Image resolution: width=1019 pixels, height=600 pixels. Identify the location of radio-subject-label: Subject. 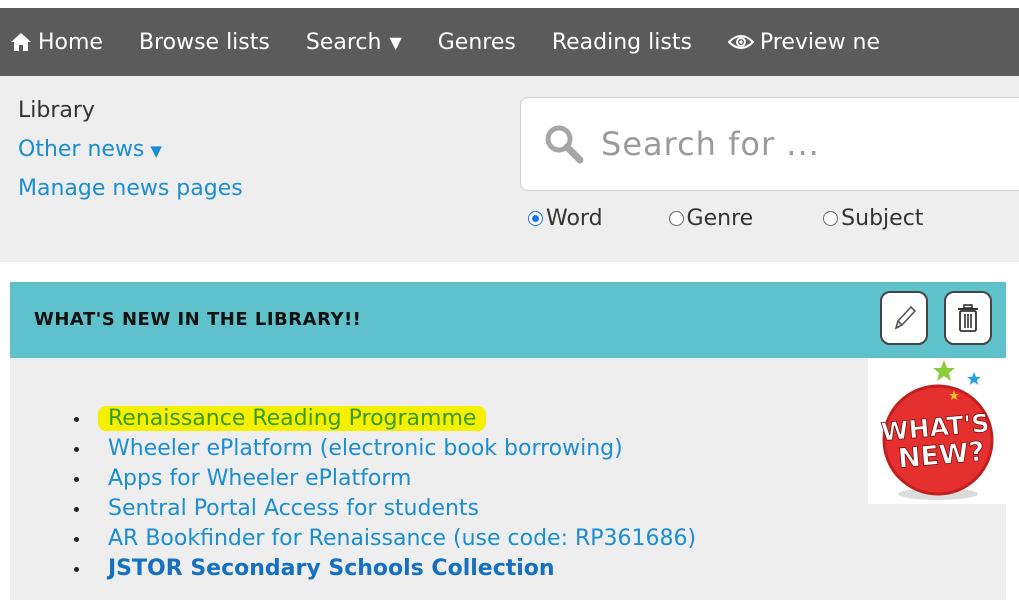
(882, 218).